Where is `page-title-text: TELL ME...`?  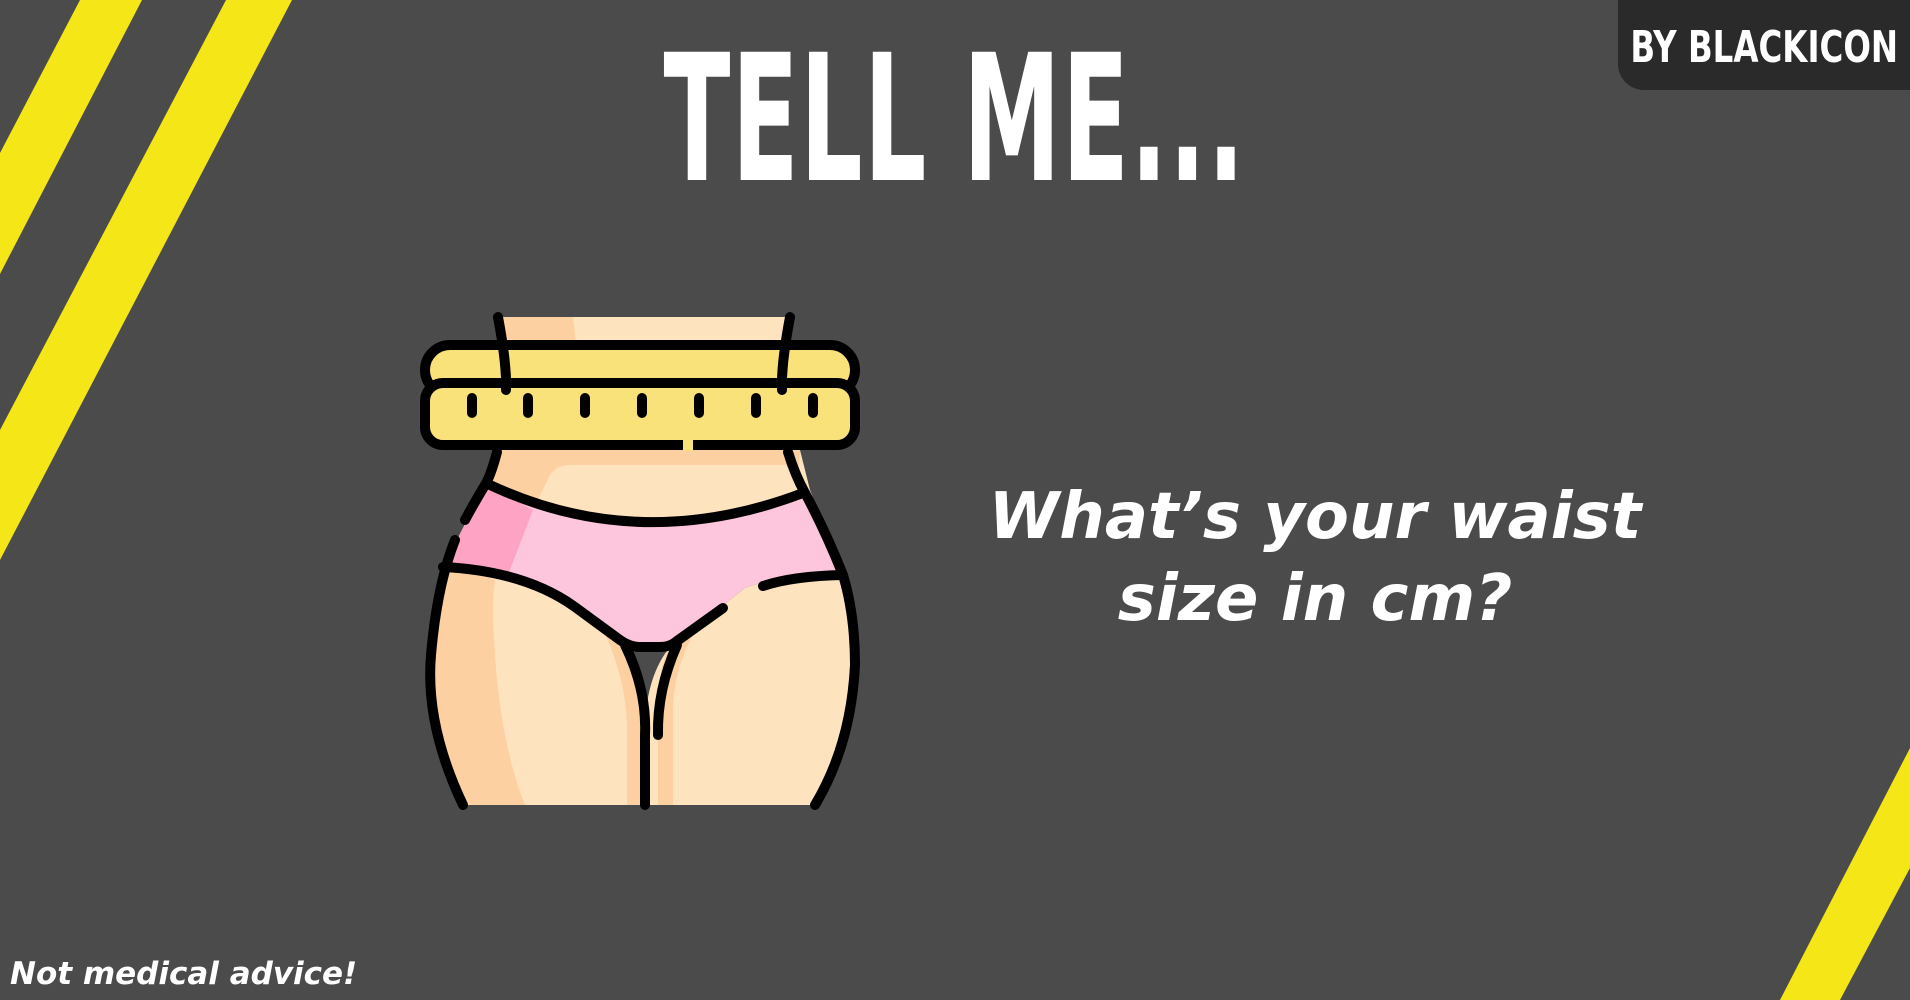 page-title-text: TELL ME... is located at coordinates (955, 119).